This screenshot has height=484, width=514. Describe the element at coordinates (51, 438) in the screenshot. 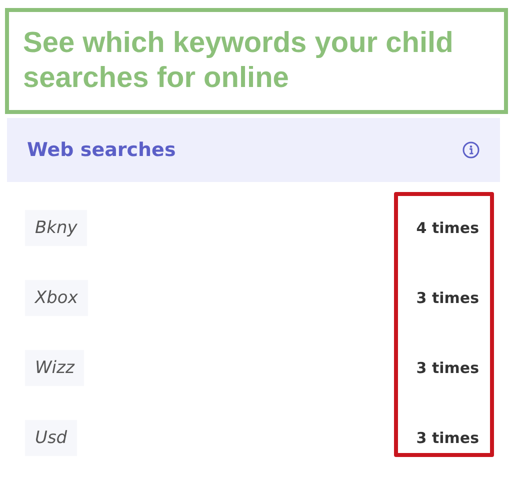

I see `keyword-tag: Usd` at that location.